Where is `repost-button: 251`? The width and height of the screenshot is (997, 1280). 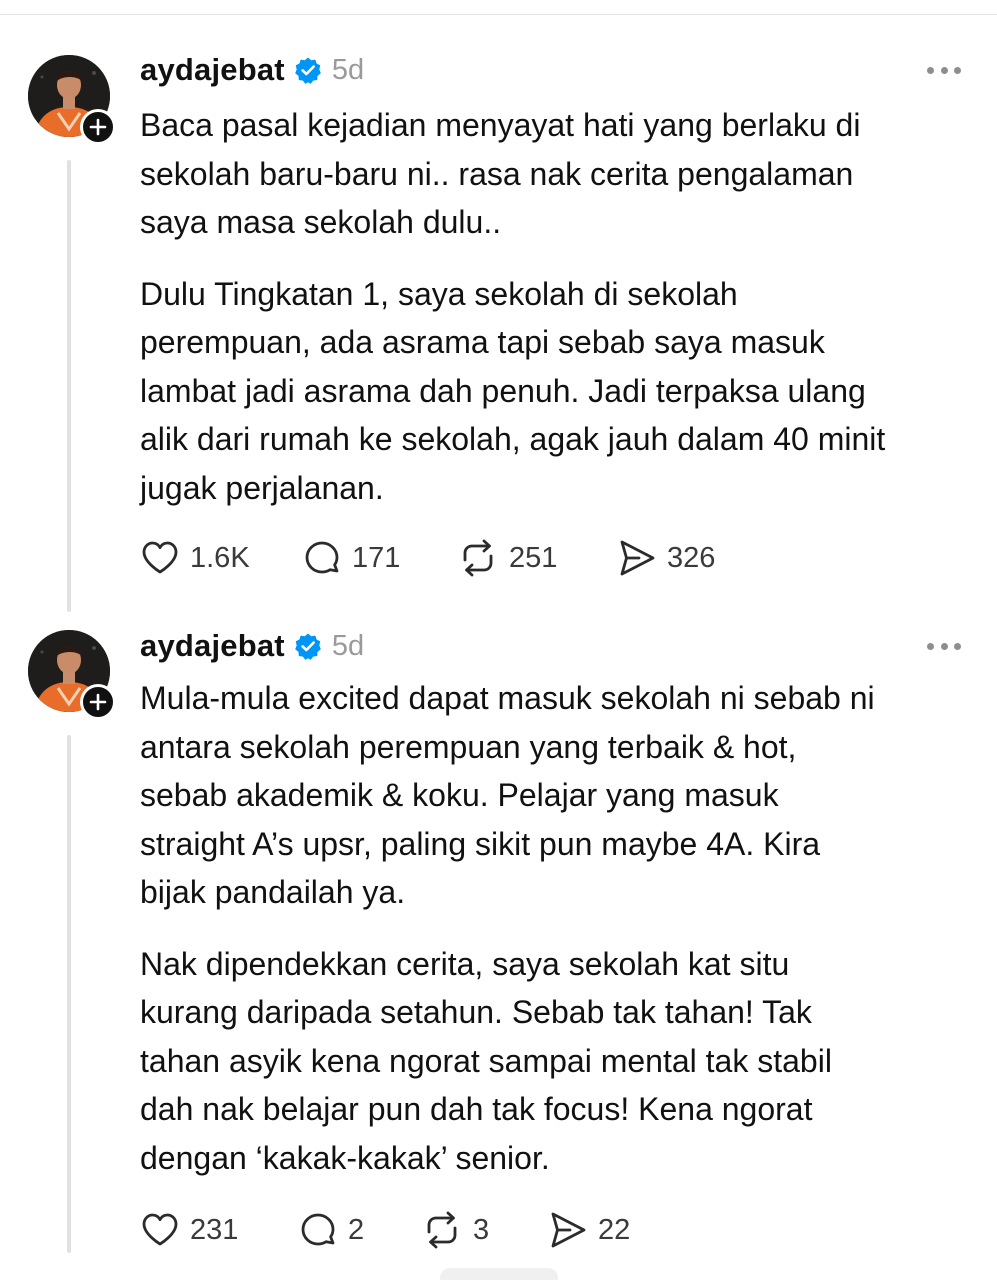
repost-button: 251 is located at coordinates (537, 558).